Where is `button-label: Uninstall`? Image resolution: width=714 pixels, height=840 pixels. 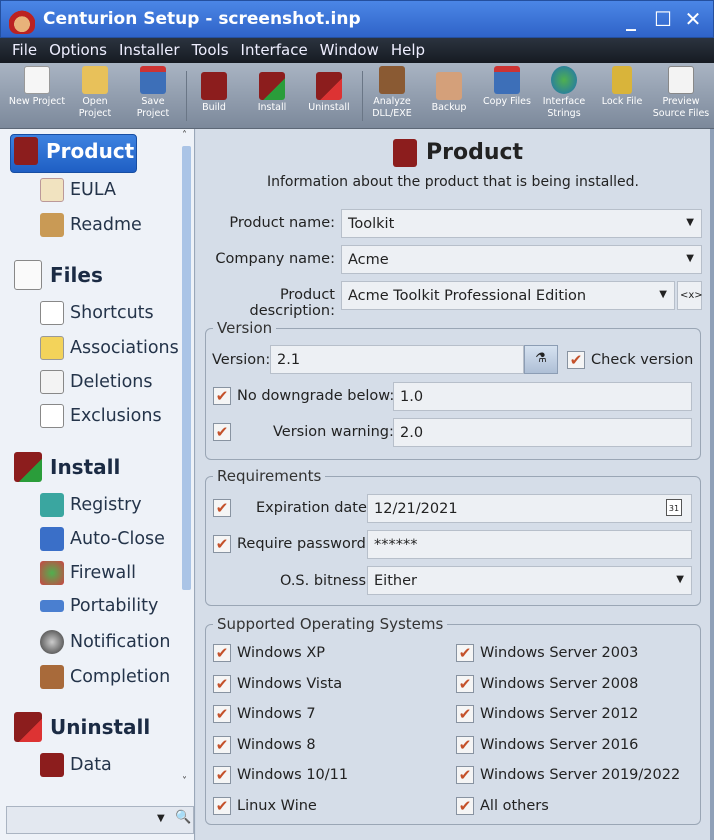 button-label: Uninstall is located at coordinates (329, 107).